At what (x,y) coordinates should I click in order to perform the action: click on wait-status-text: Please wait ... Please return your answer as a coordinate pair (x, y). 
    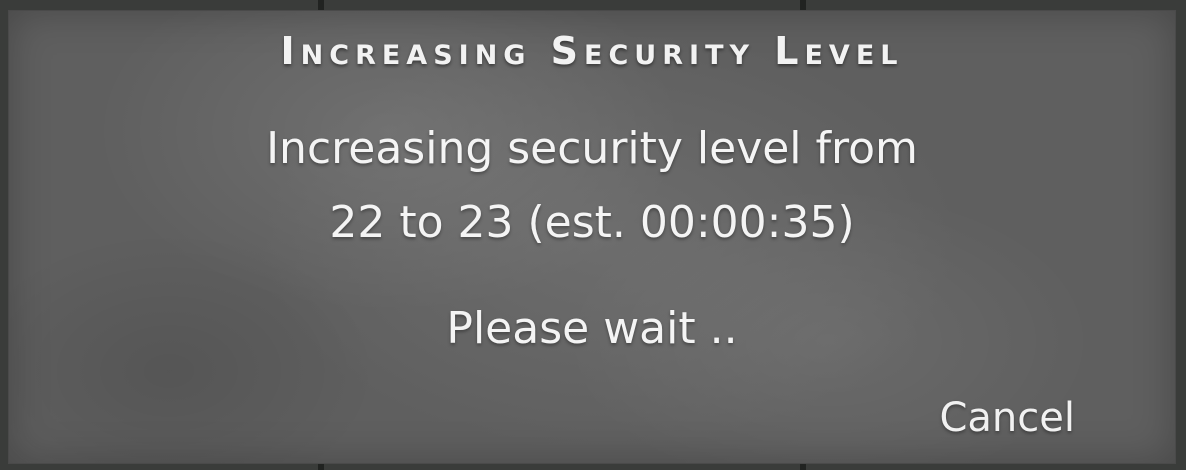
    Looking at the image, I should click on (592, 328).